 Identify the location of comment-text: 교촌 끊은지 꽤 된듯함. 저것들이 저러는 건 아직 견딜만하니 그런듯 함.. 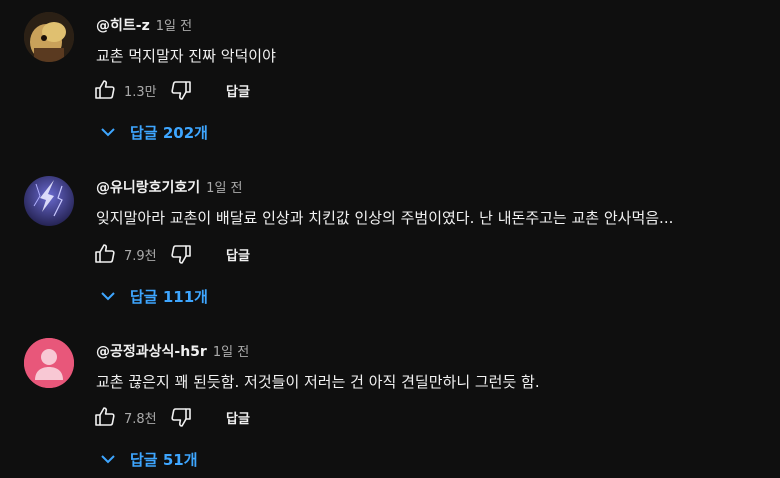
(318, 382).